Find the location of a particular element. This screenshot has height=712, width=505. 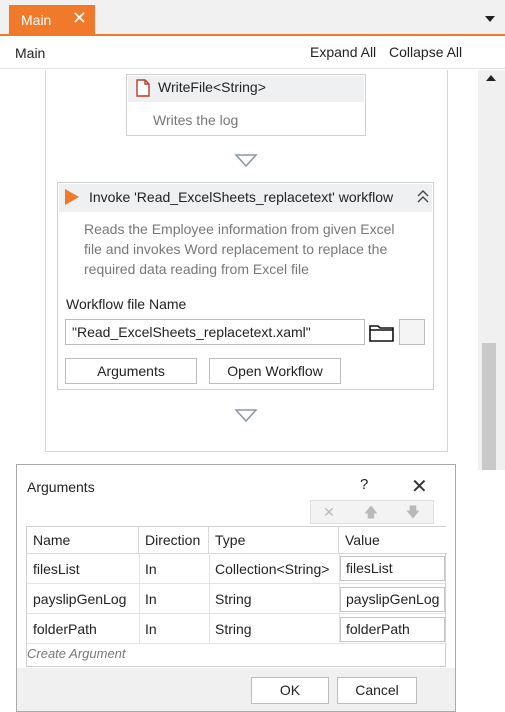

expand-all-link: Expand All is located at coordinates (343, 52).